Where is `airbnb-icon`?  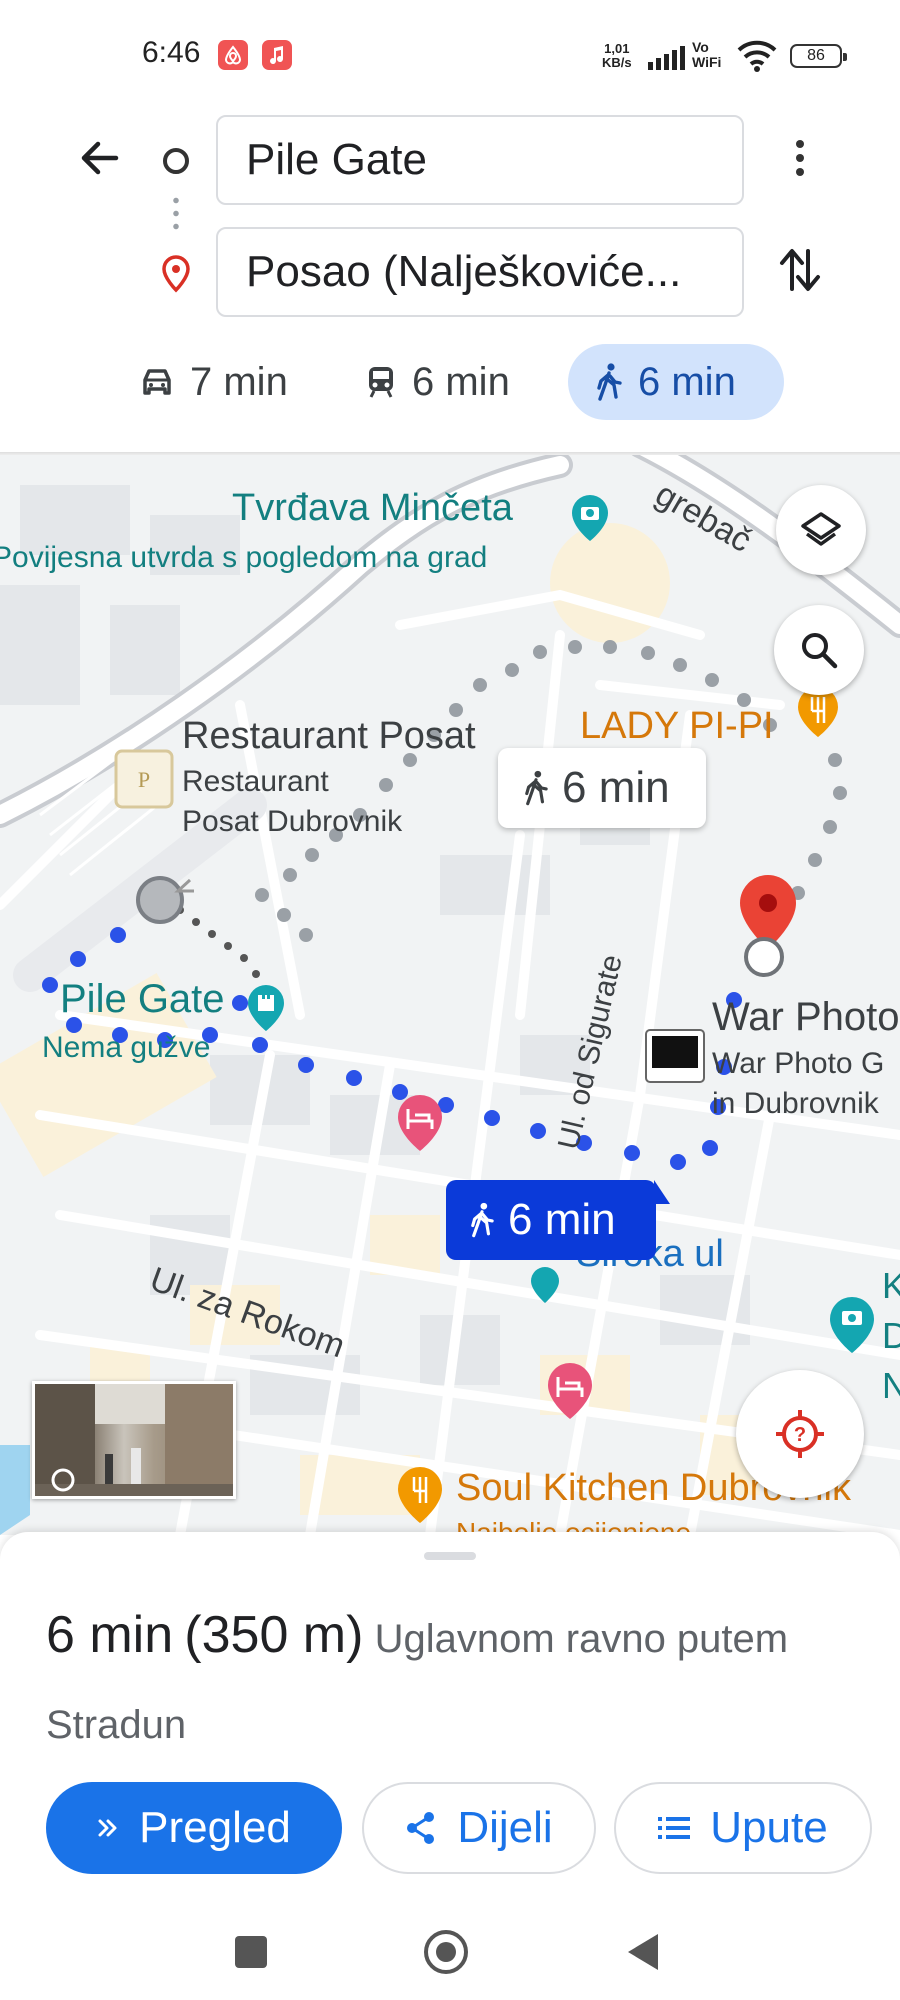
airbnb-icon is located at coordinates (233, 55).